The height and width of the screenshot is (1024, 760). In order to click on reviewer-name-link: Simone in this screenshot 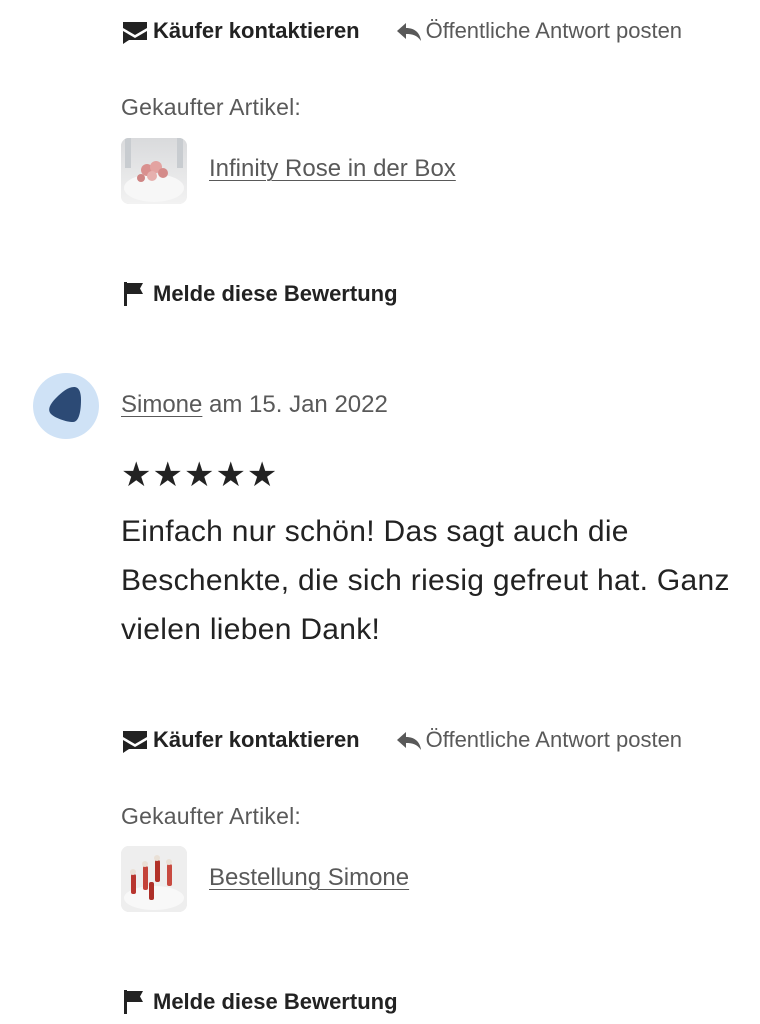, I will do `click(161, 404)`.